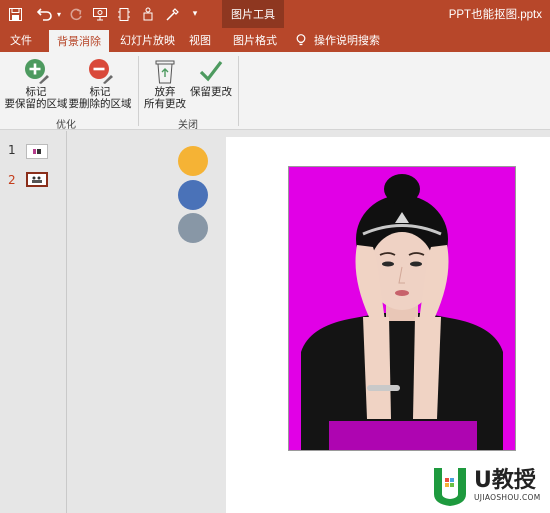 Image resolution: width=550 pixels, height=513 pixels. What do you see at coordinates (148, 14) in the screenshot?
I see `touch-icon` at bounding box center [148, 14].